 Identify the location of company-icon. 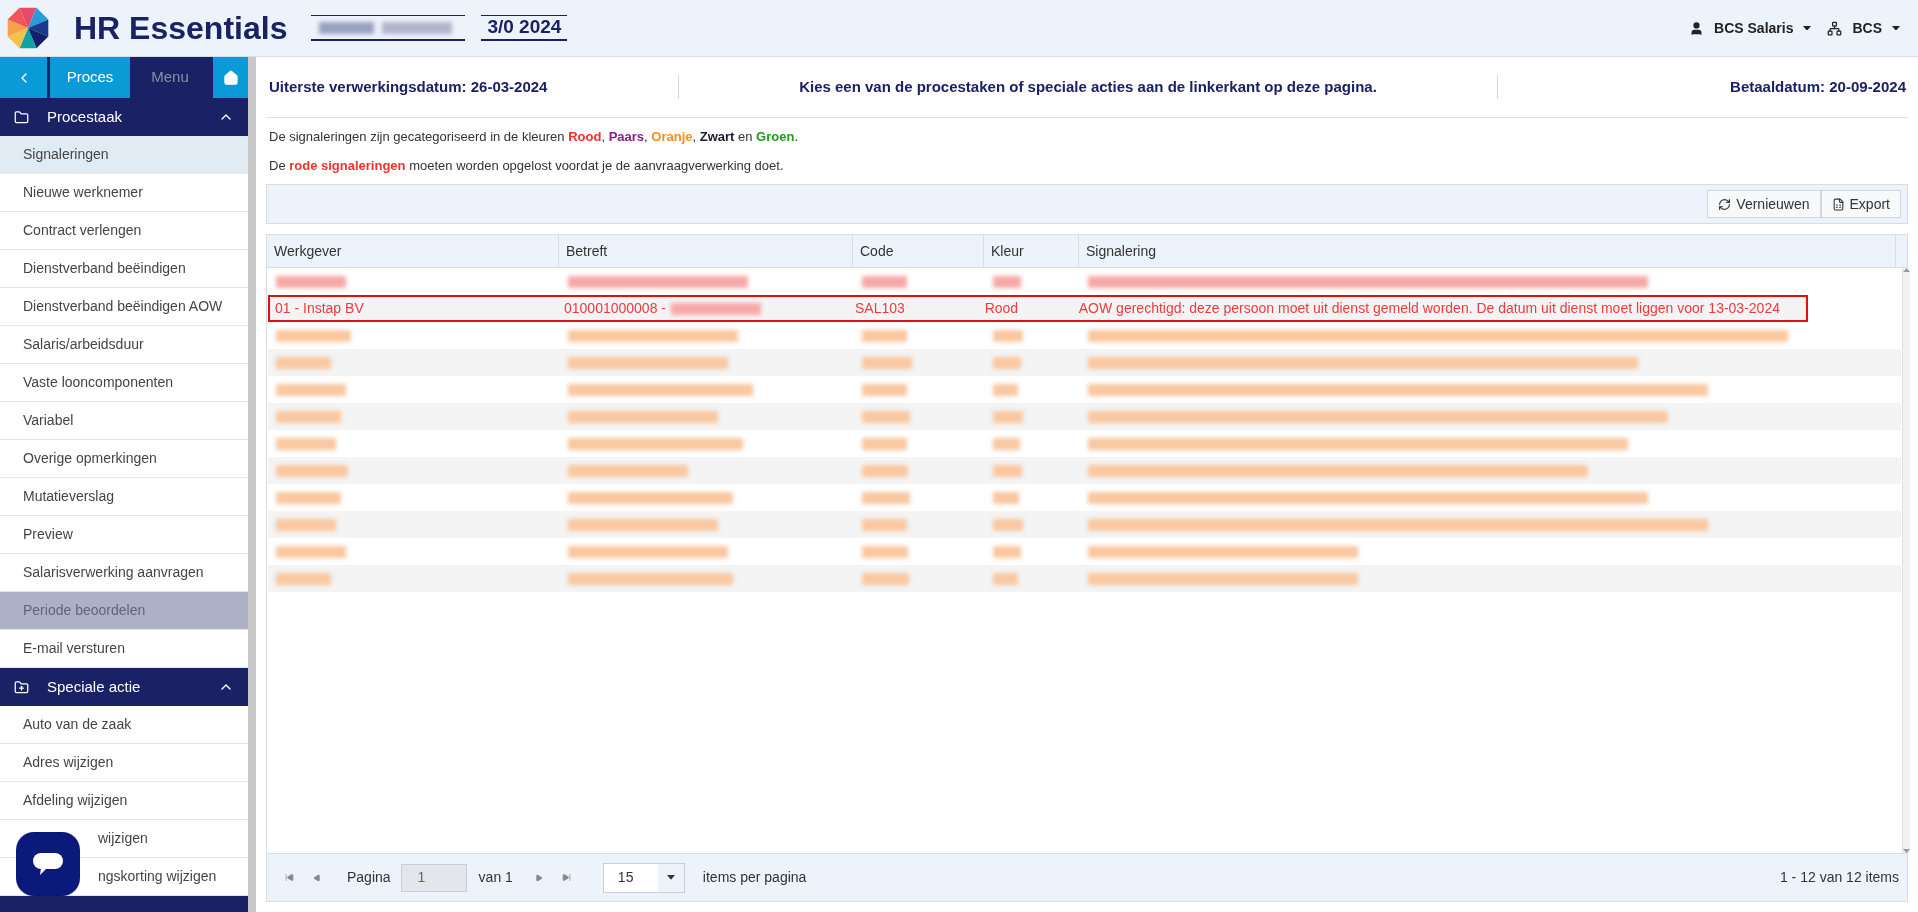
(1835, 28).